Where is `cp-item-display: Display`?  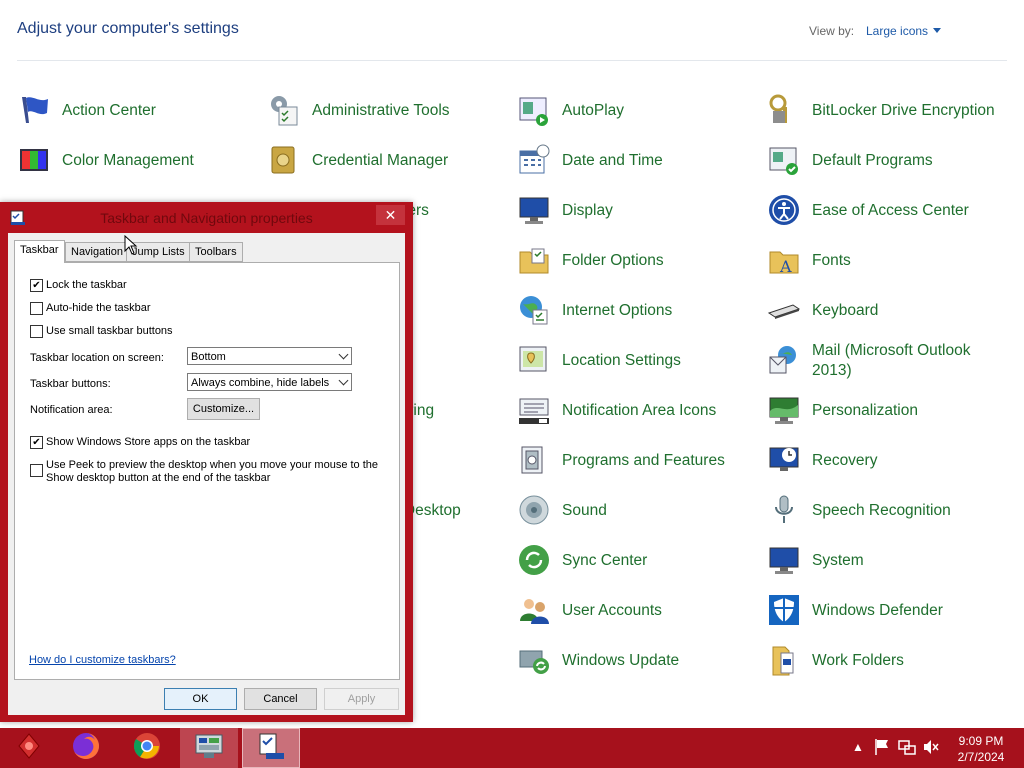
cp-item-display: Display is located at coordinates (642, 210).